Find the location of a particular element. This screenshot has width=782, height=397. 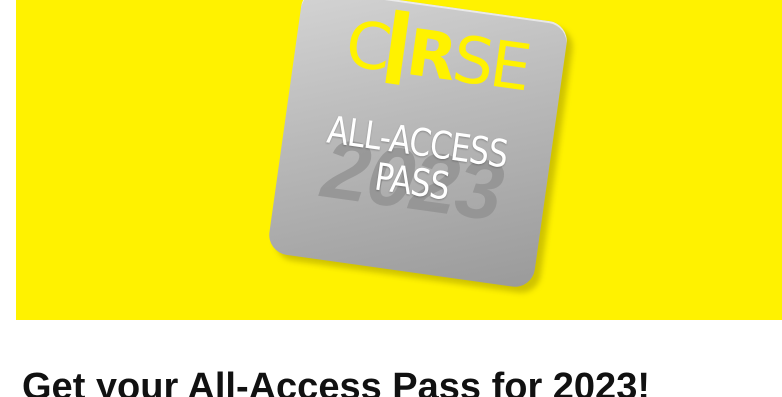

logo-letters-se: SE is located at coordinates (490, 64).